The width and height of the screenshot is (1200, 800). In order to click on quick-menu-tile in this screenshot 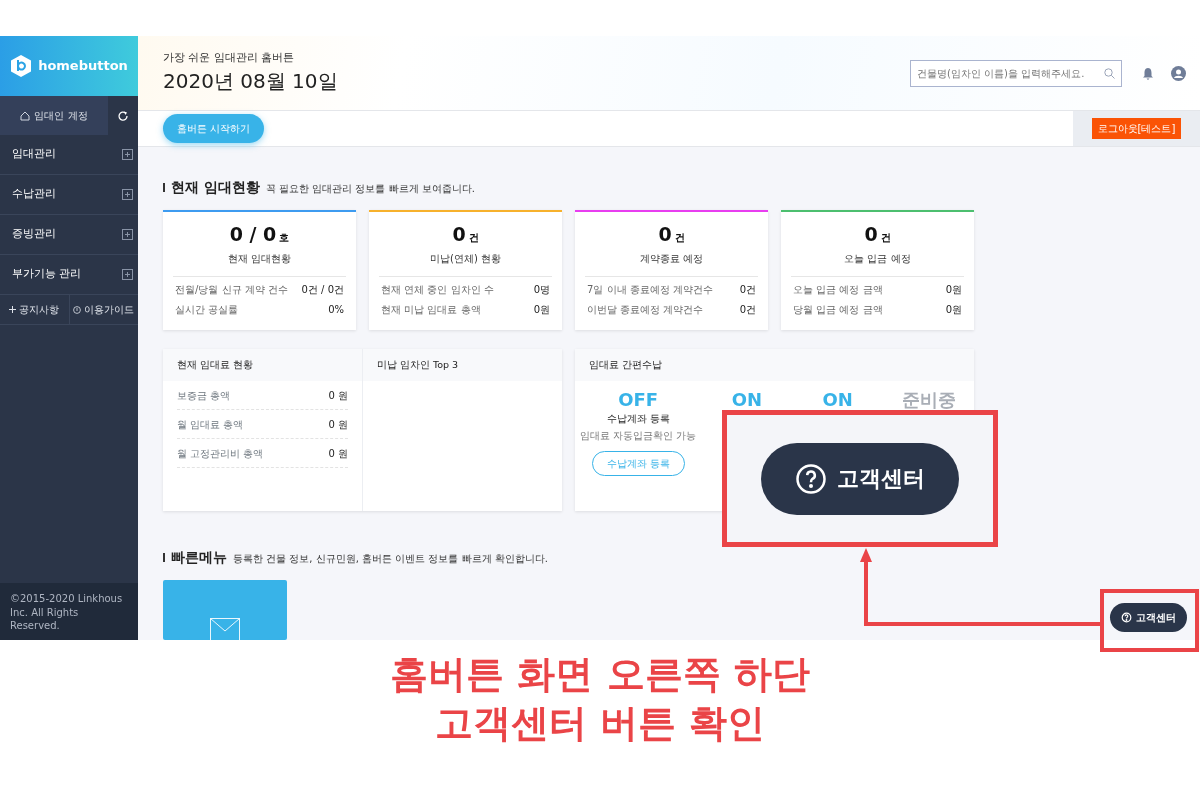, I will do `click(225, 610)`.